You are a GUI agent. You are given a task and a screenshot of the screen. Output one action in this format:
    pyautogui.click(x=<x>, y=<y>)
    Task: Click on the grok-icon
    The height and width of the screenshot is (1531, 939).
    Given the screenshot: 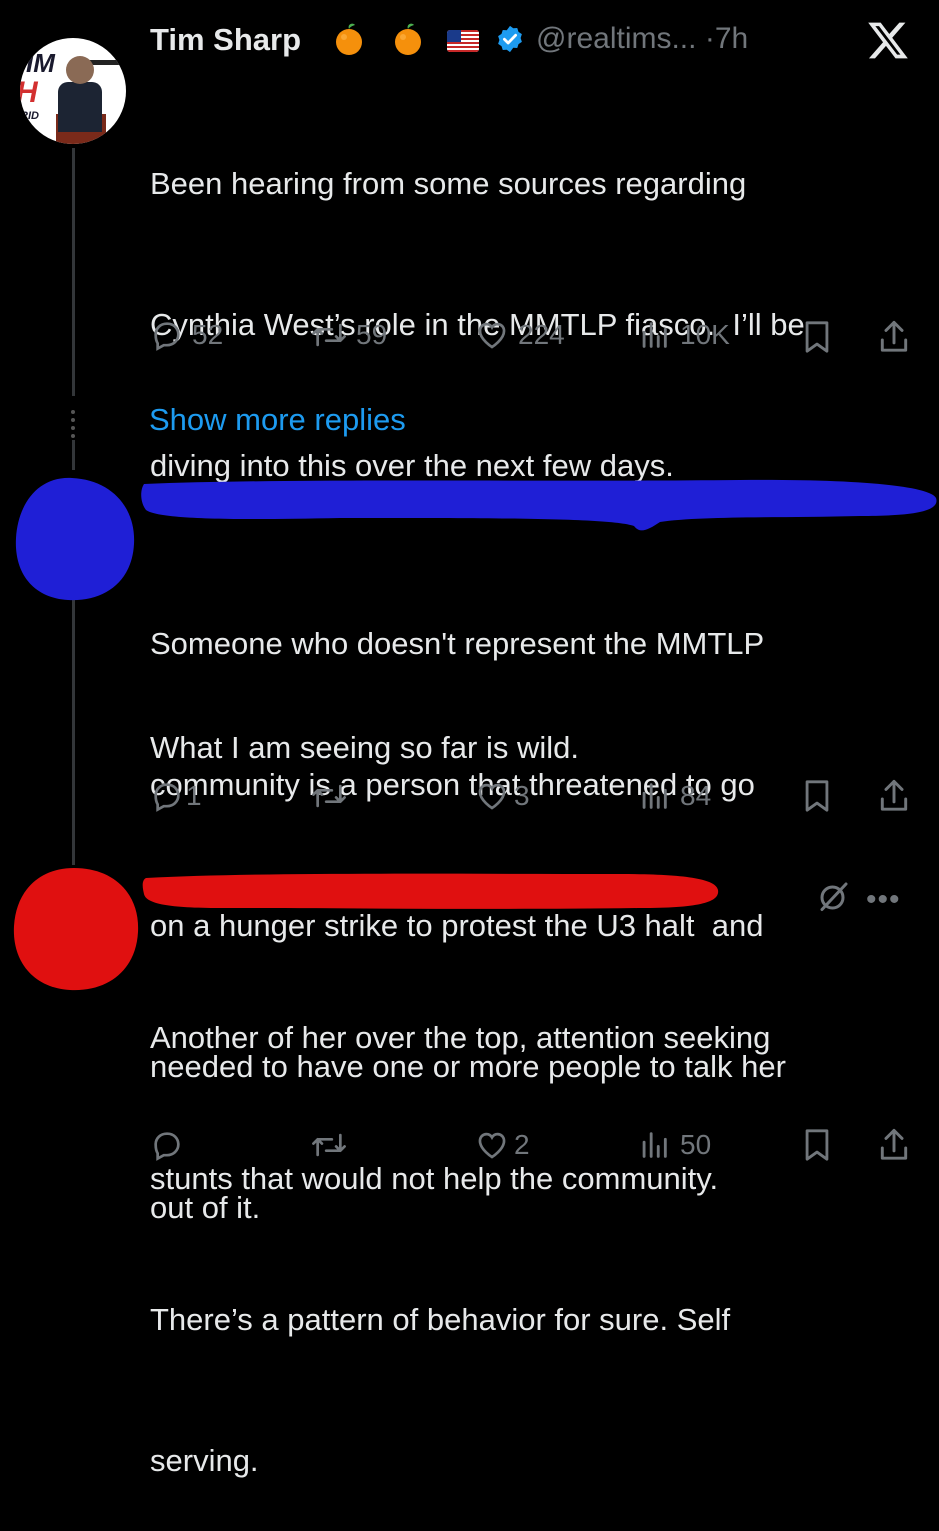 What is the action you would take?
    pyautogui.click(x=834, y=896)
    